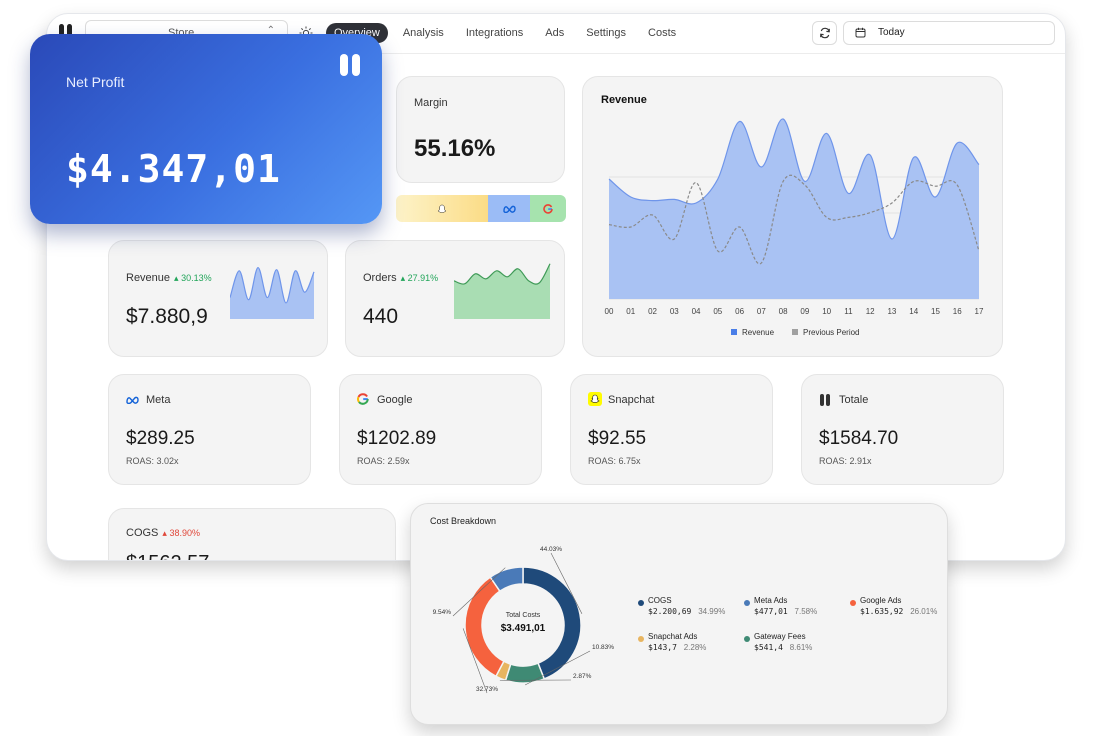 The height and width of the screenshot is (736, 1115). What do you see at coordinates (674, 311) in the screenshot?
I see `x-tick-label: 03` at bounding box center [674, 311].